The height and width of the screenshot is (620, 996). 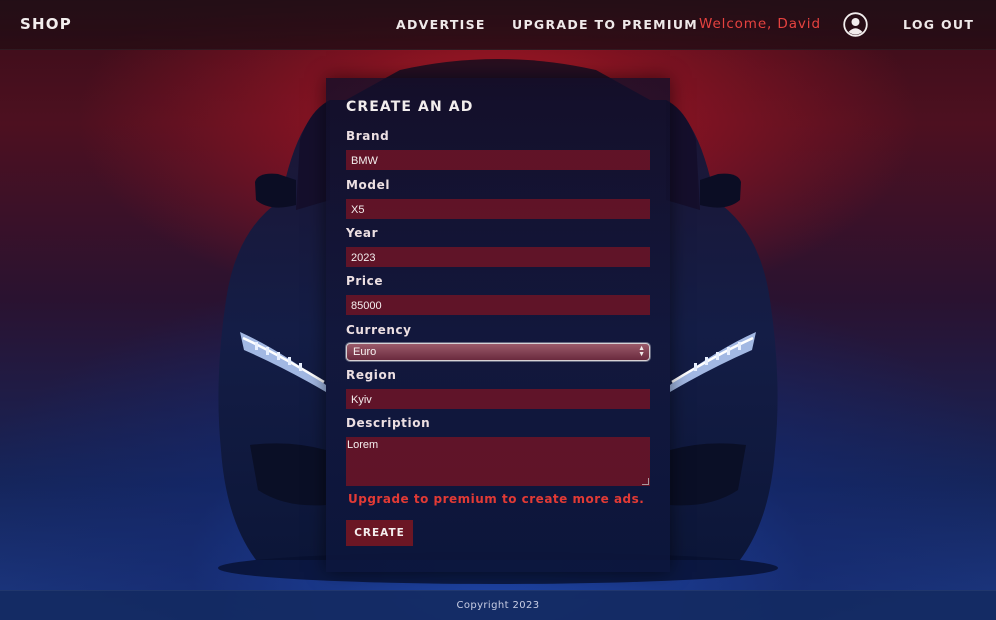 What do you see at coordinates (496, 499) in the screenshot?
I see `upgrade-warning: Upgrade to premium to create more ads.` at bounding box center [496, 499].